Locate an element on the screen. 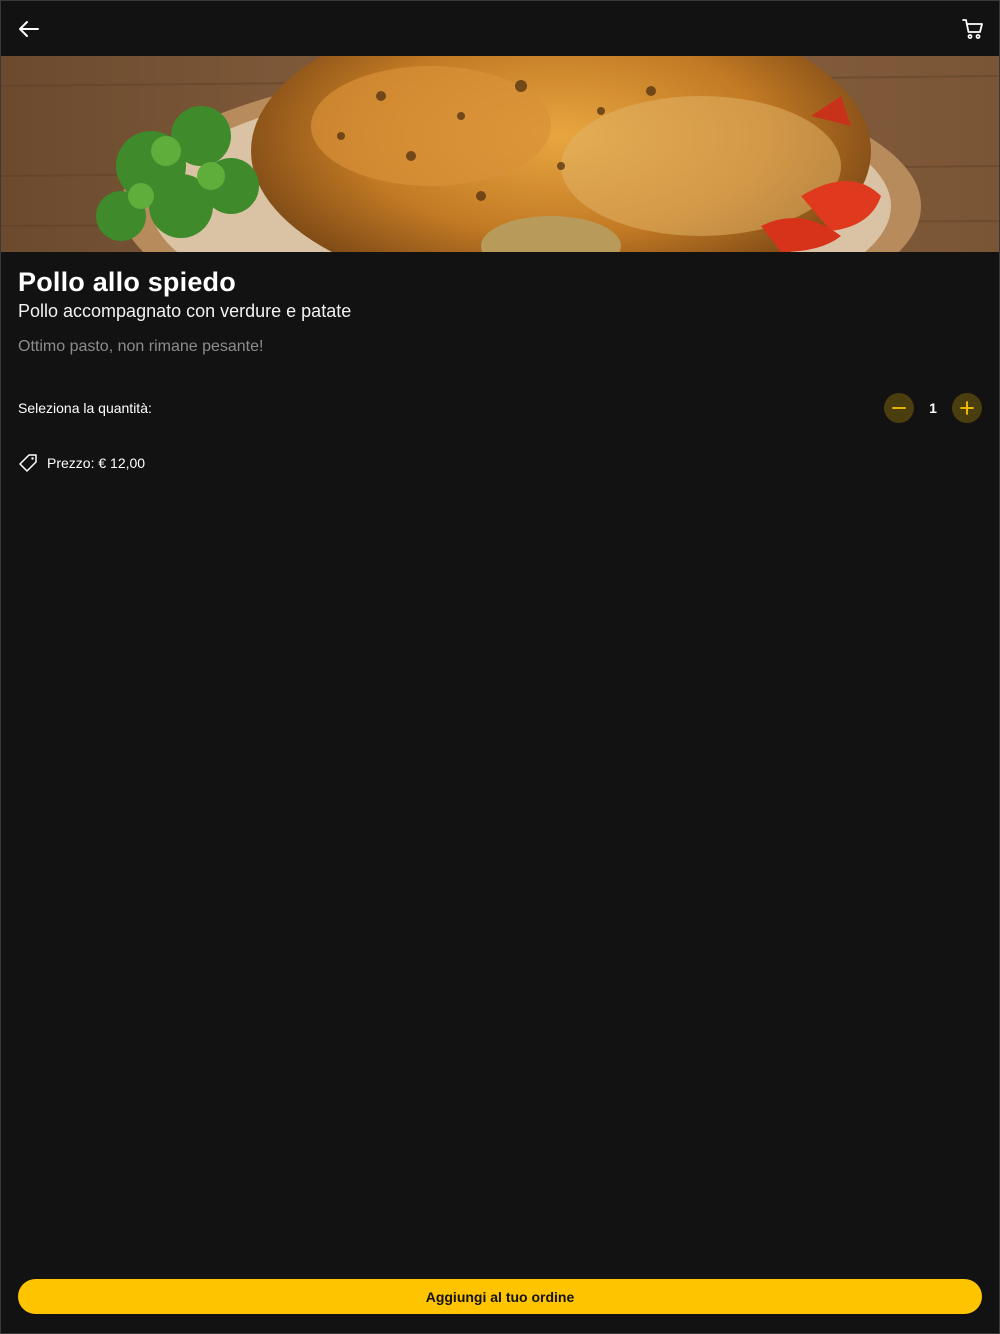 This screenshot has height=1334, width=1000. price-row: Prezzo: € 12,00 is located at coordinates (81, 463).